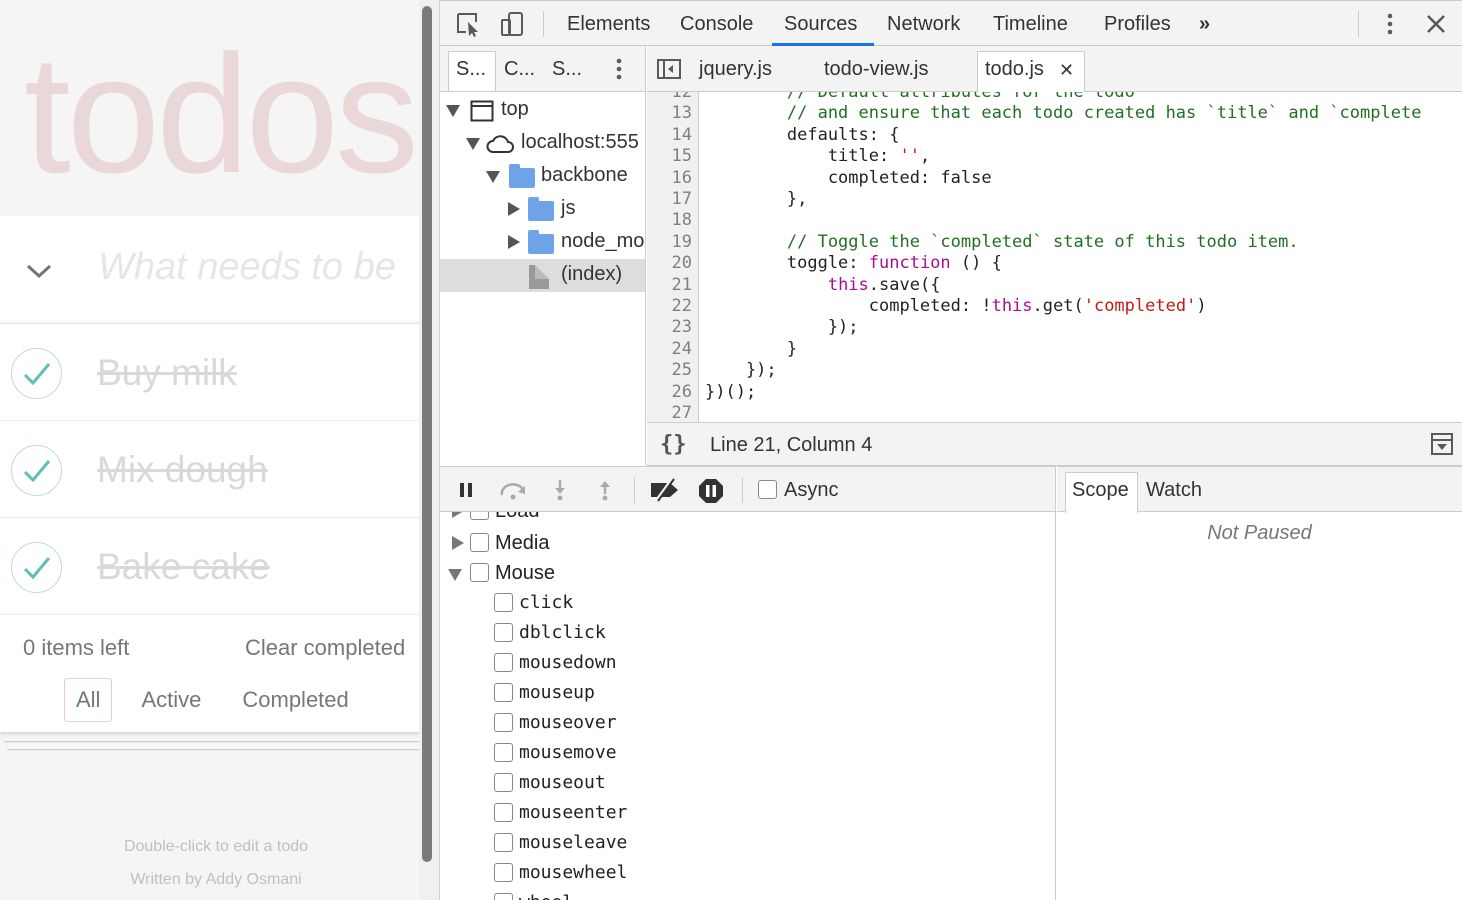 The image size is (1462, 900). What do you see at coordinates (876, 69) in the screenshot?
I see `editor-tab-todo-view: todo-view.js` at bounding box center [876, 69].